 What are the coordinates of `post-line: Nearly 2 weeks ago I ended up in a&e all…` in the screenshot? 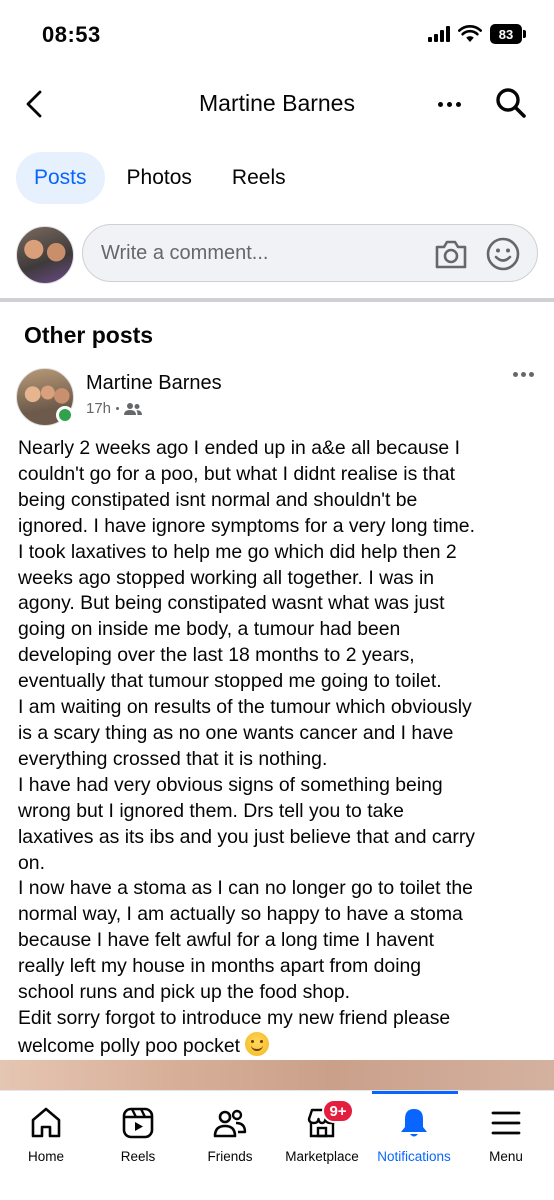 It's located at (239, 448).